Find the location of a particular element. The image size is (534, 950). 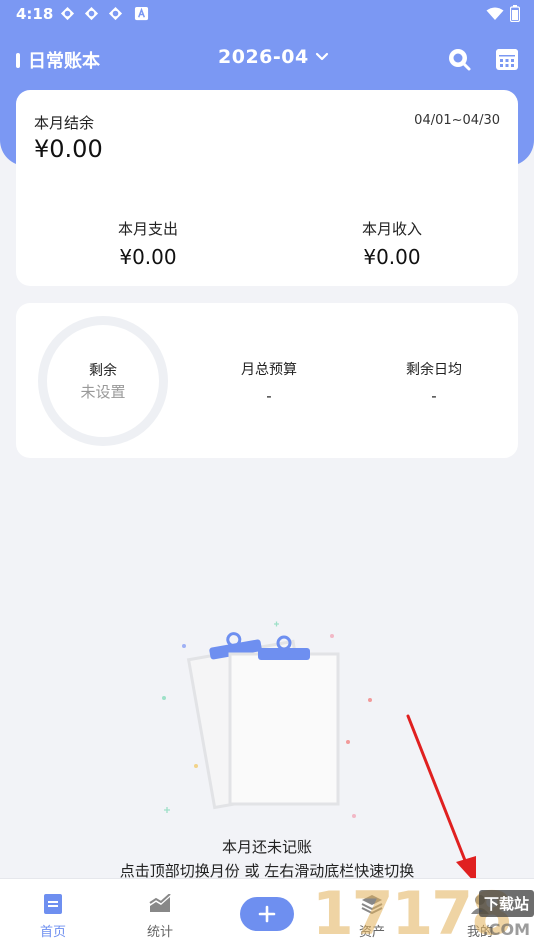

battery-icon is located at coordinates (515, 13).